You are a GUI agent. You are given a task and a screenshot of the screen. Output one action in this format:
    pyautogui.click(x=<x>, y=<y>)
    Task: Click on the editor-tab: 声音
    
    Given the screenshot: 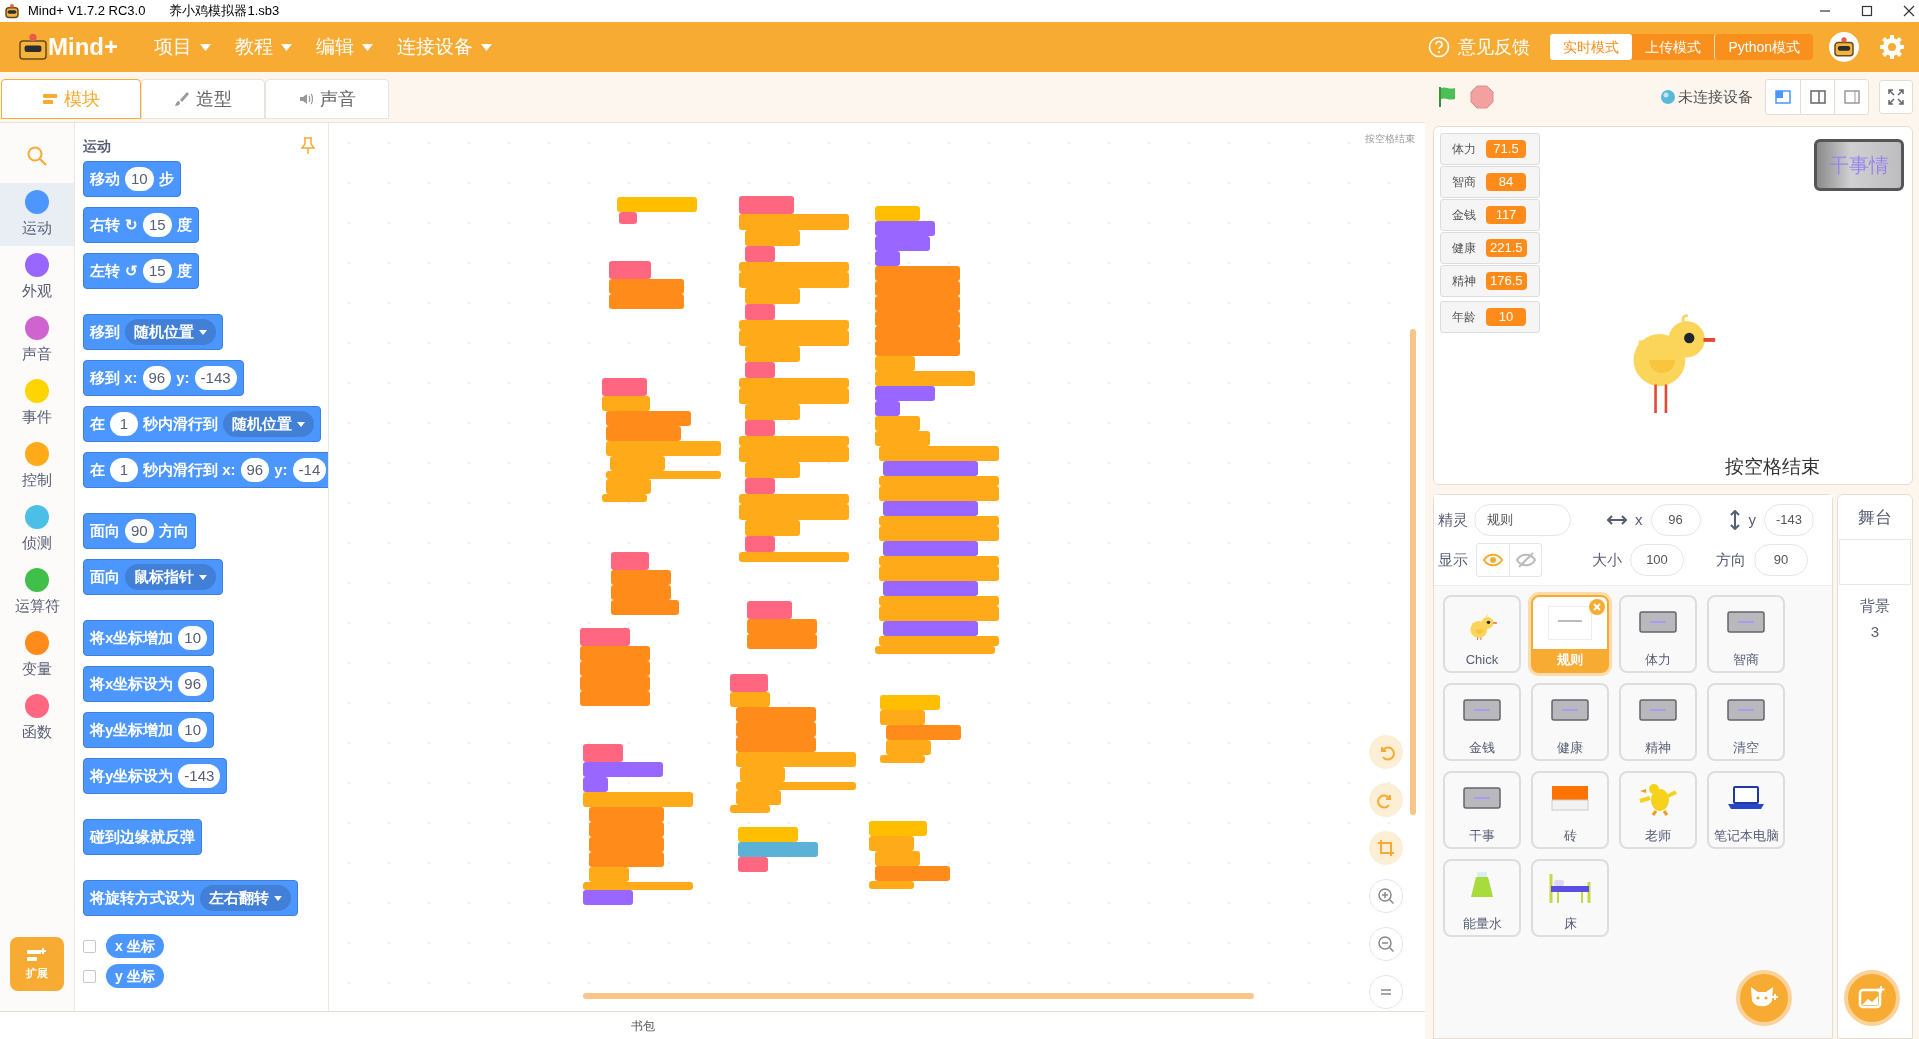 What is the action you would take?
    pyautogui.click(x=327, y=99)
    